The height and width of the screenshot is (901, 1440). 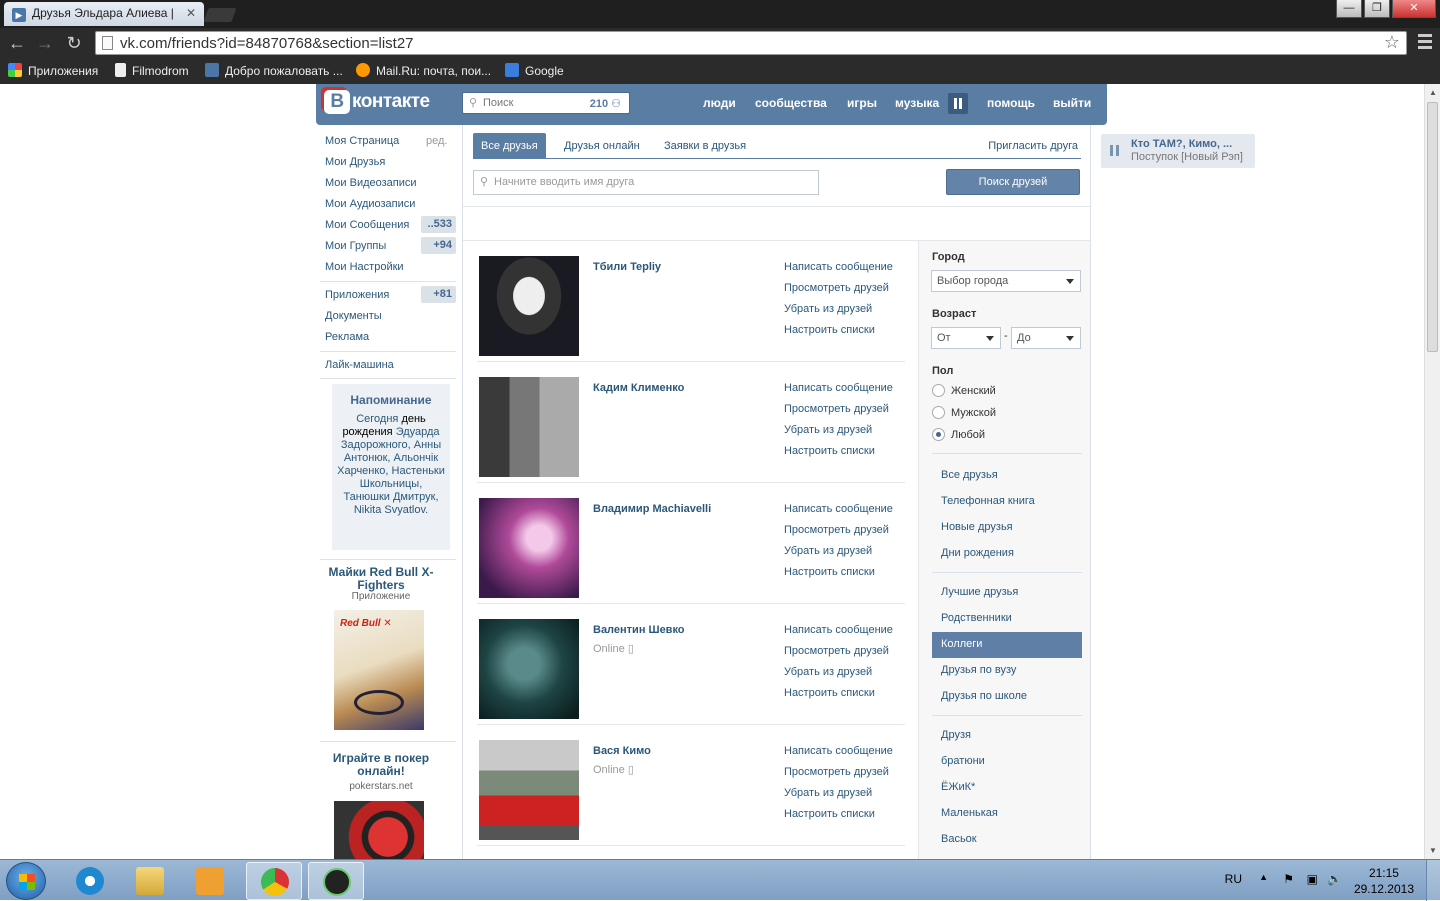 I want to click on city-select: Выбор города, so click(x=1006, y=281).